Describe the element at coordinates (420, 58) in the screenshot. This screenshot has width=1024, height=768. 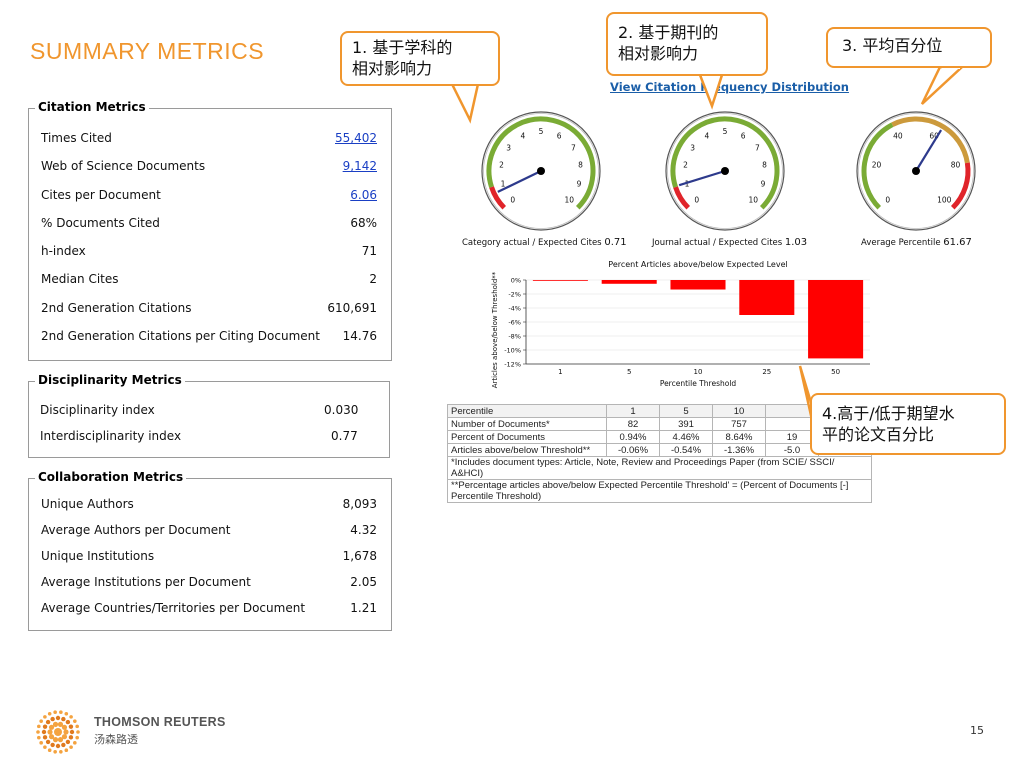
I see `callout-category-relative-impact: 1. 基于学科的 相对影响力` at that location.